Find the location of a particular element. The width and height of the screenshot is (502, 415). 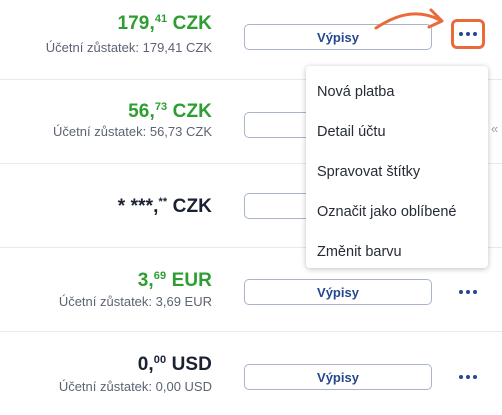

menu-item-new-payment: Nová platba is located at coordinates (397, 92).